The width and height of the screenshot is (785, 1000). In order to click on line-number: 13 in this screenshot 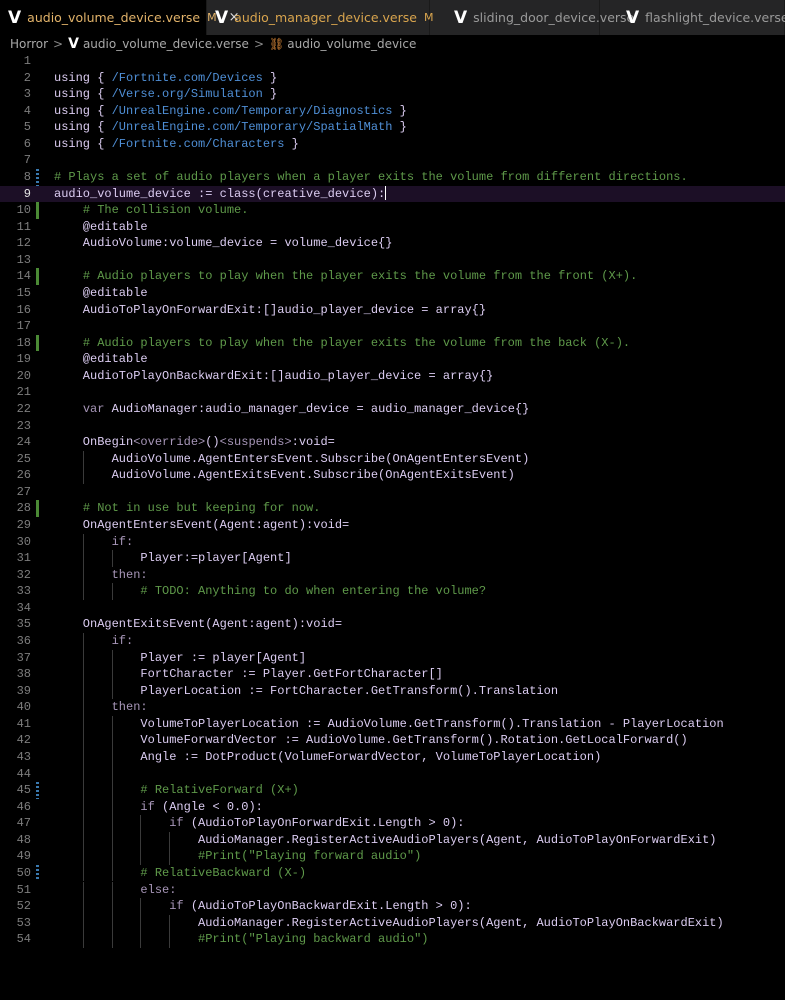, I will do `click(23, 259)`.